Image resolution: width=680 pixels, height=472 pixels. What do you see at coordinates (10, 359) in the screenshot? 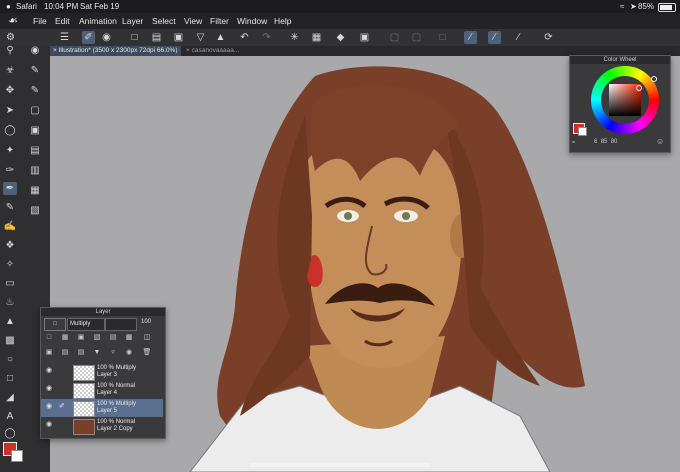
I see `figure-tool-icon: ○` at bounding box center [10, 359].